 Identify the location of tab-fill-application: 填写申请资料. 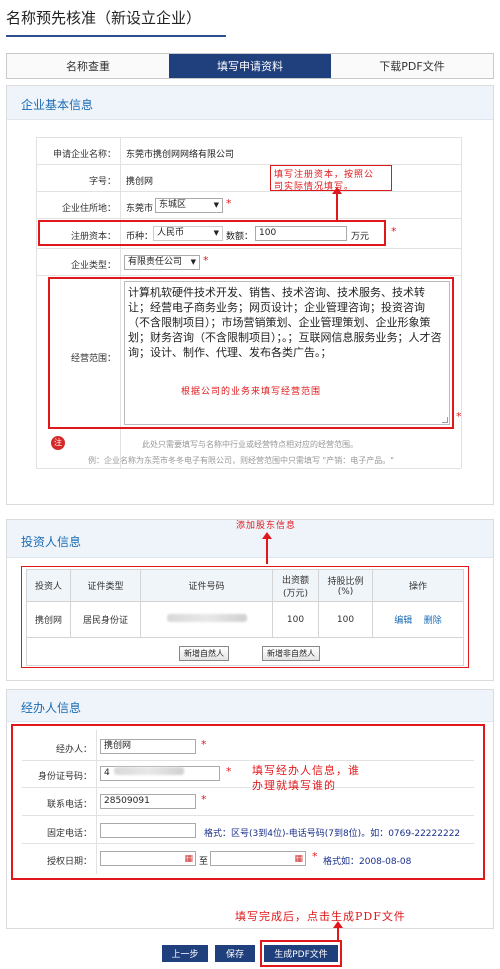
(250, 66).